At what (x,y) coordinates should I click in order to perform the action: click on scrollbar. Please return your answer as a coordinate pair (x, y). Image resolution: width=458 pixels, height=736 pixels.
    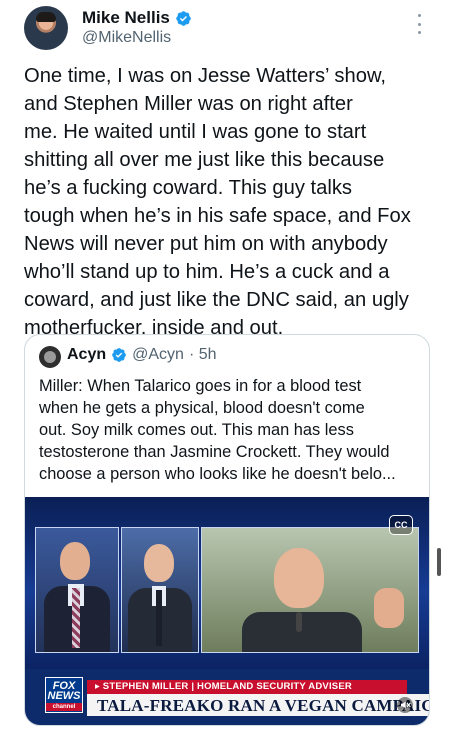
    Looking at the image, I should click on (439, 562).